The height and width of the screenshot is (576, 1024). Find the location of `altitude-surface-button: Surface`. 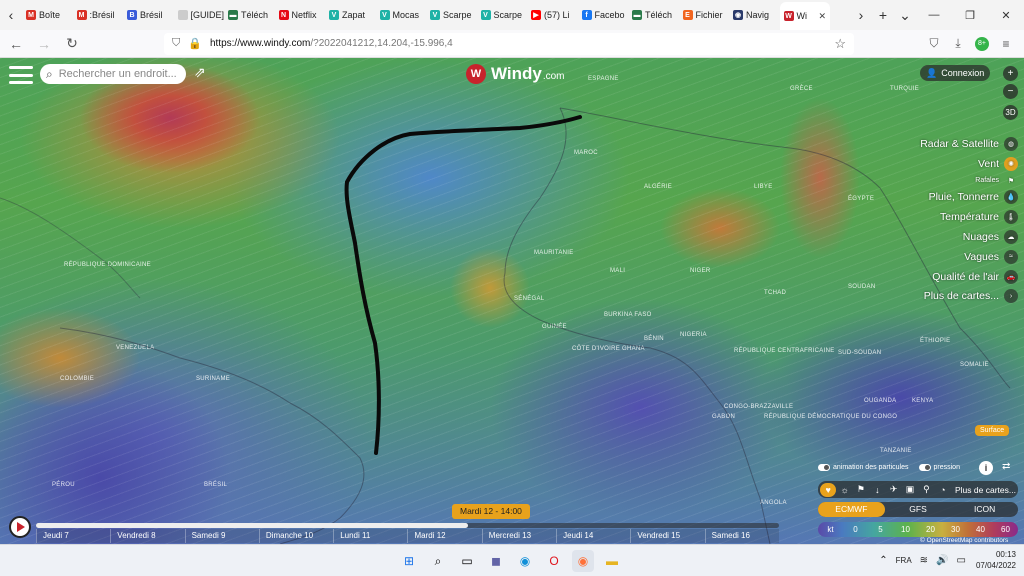

altitude-surface-button: Surface is located at coordinates (992, 430).